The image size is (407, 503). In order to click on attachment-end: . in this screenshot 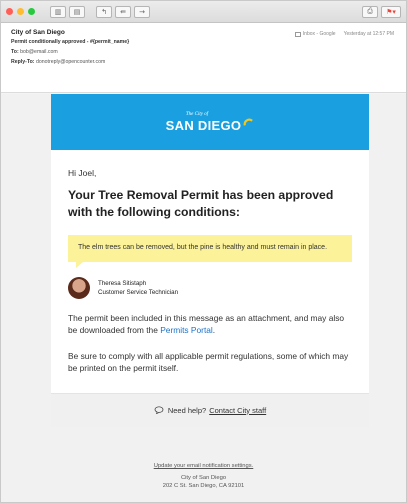, I will do `click(214, 330)`.